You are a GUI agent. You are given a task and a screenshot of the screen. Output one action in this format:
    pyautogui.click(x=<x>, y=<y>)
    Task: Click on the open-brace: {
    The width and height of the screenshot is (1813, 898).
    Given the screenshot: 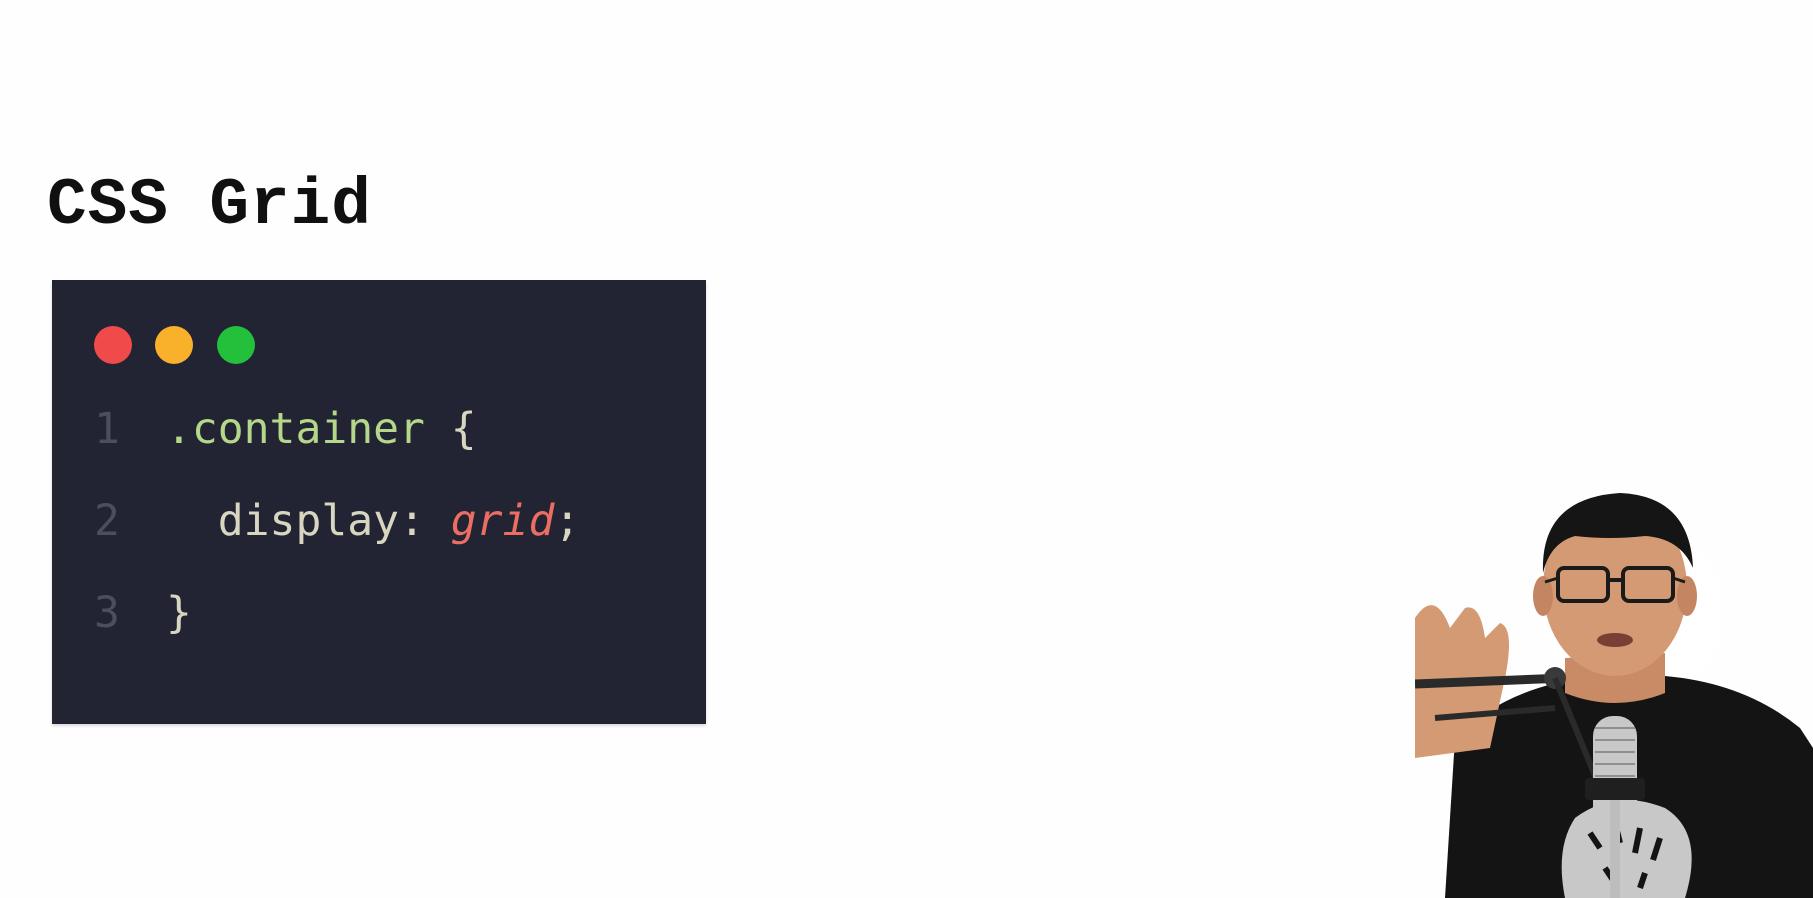 What is the action you would take?
    pyautogui.click(x=450, y=429)
    